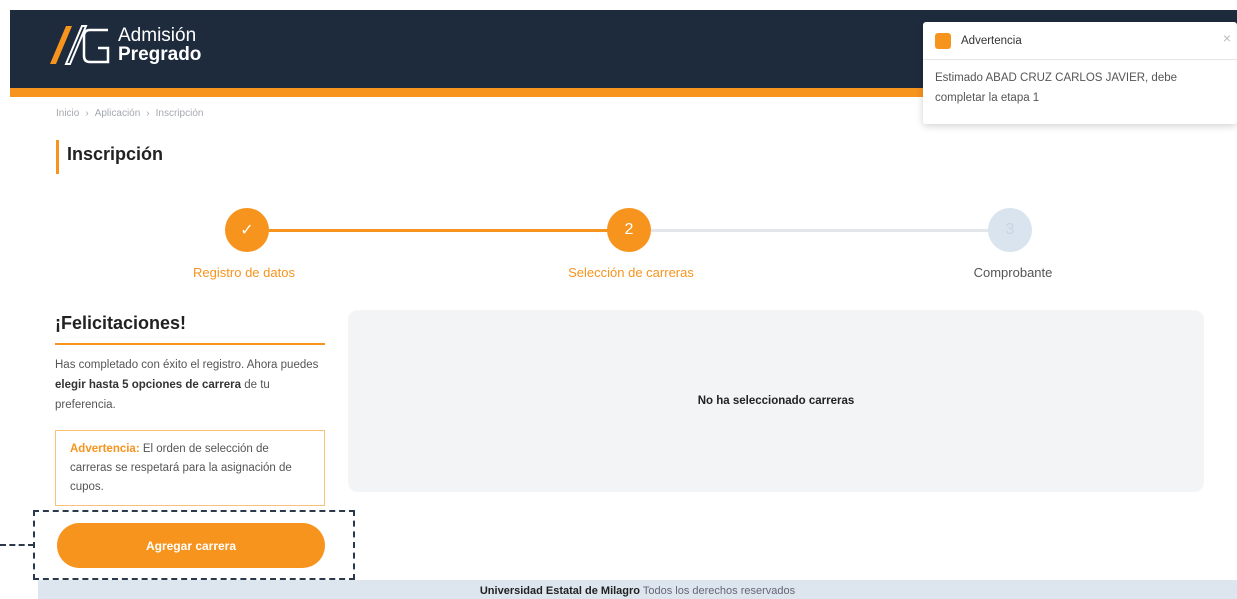 This screenshot has height=599, width=1237. Describe the element at coordinates (560, 591) in the screenshot. I see `footer-org: Universidad Estatal de Milagro` at that location.